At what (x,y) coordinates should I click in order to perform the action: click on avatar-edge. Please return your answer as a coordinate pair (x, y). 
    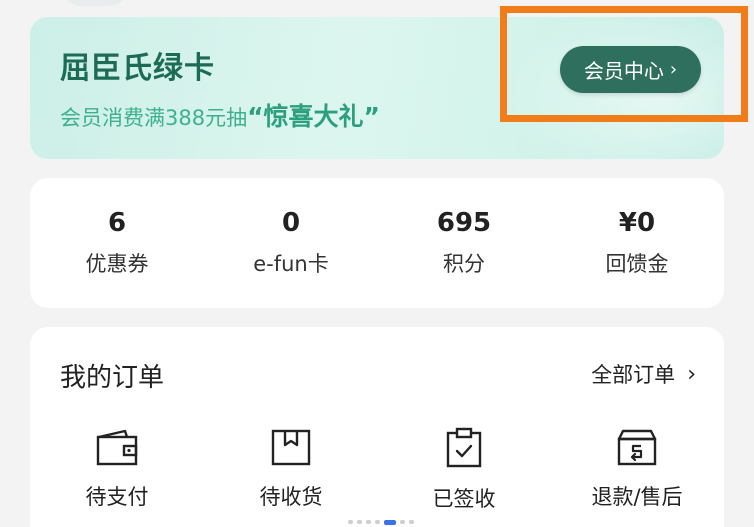
    Looking at the image, I should click on (95, 3).